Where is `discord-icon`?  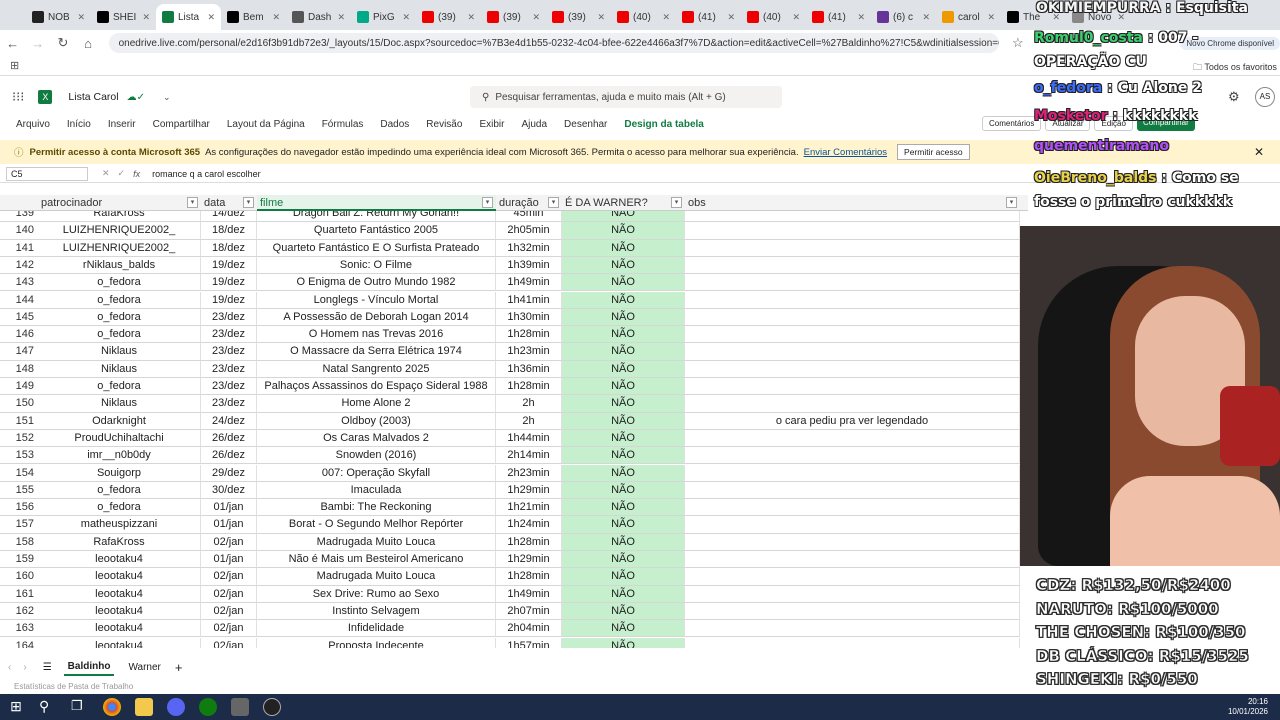 discord-icon is located at coordinates (176, 707).